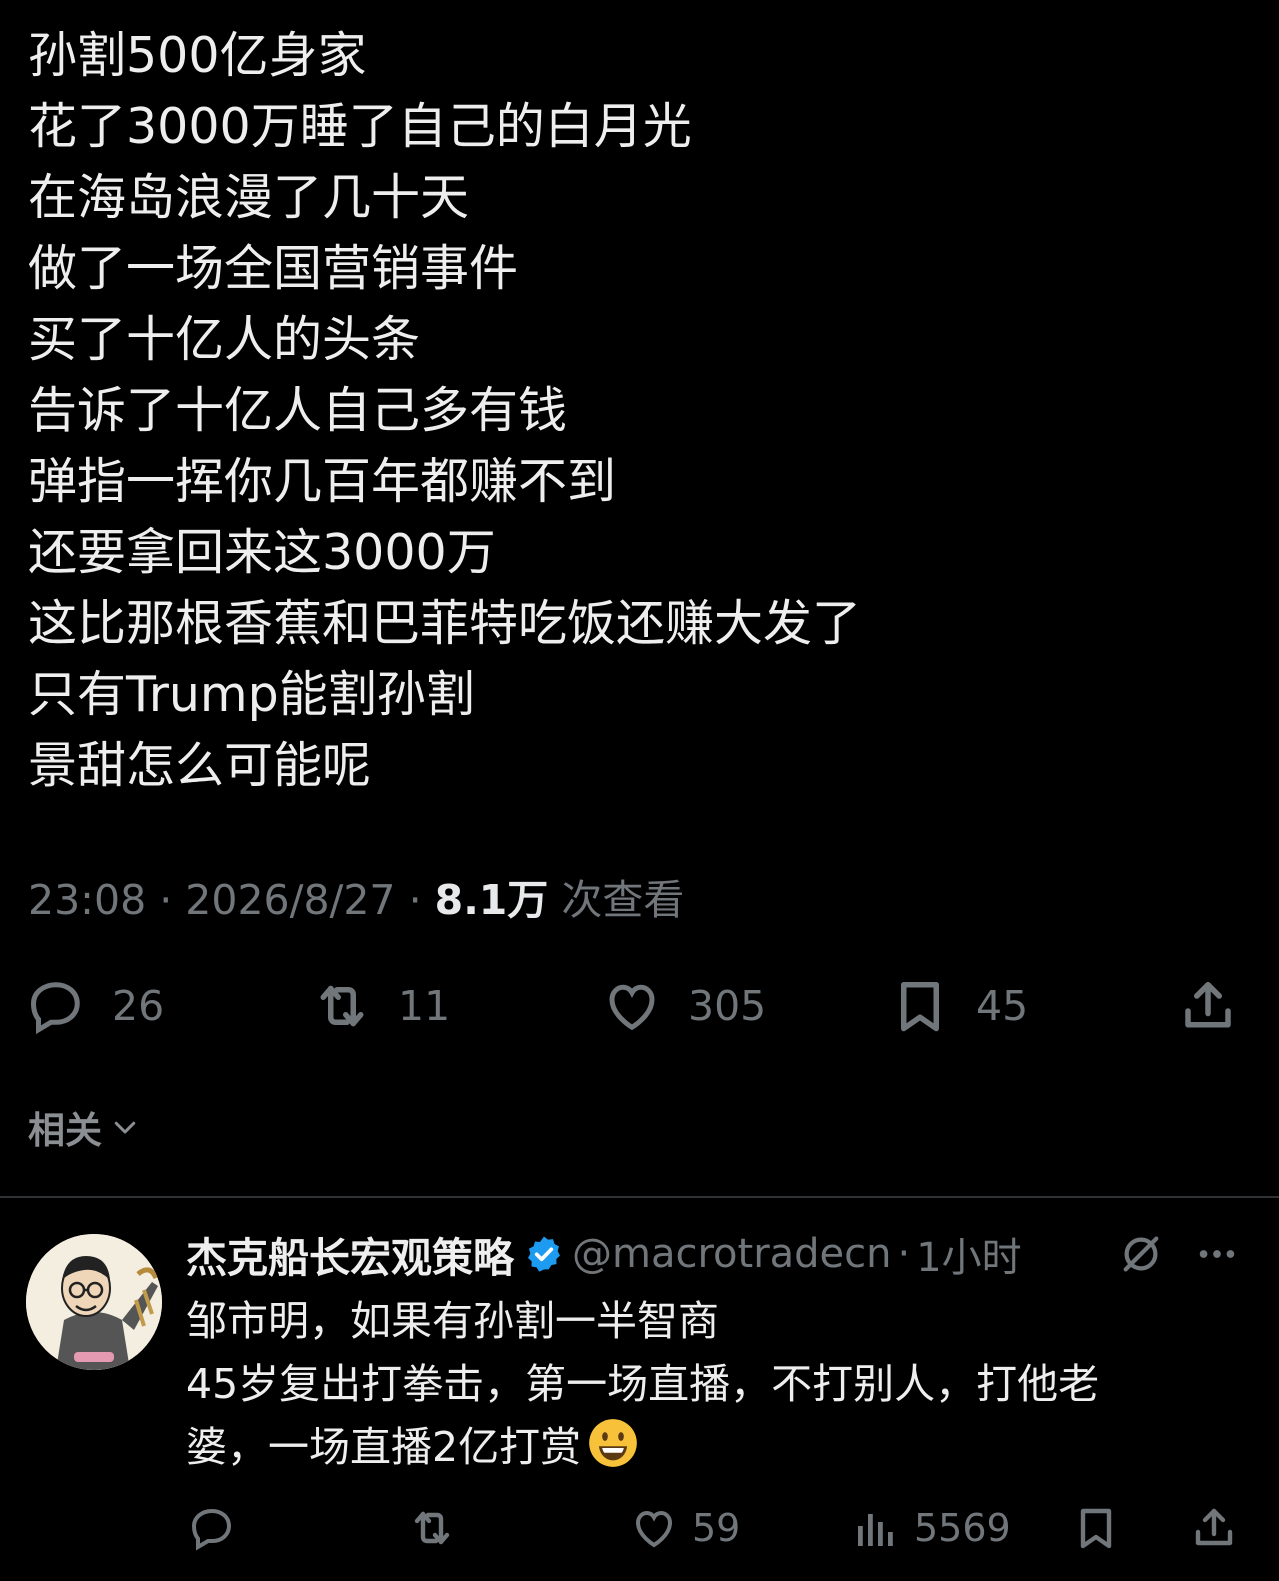  What do you see at coordinates (95, 1006) in the screenshot?
I see `reply-button: 26` at bounding box center [95, 1006].